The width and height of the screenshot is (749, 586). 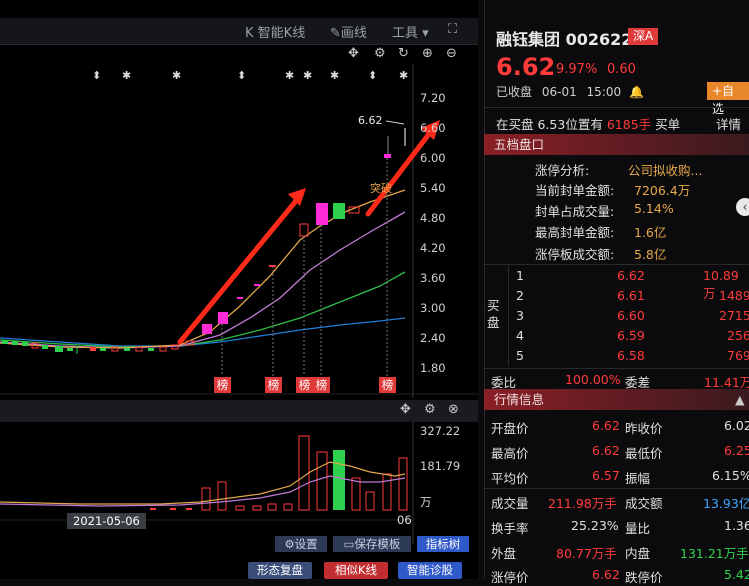 I want to click on limit-turnover-value: 5.8亿, so click(x=650, y=254).